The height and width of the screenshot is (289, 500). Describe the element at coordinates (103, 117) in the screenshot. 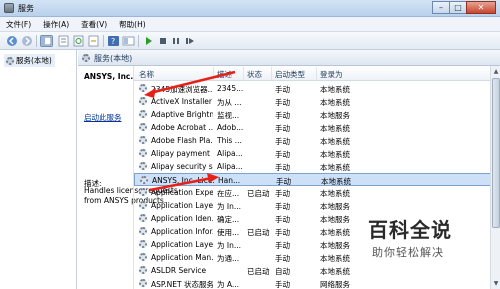

I see `start-service-link: 启动此服务` at that location.